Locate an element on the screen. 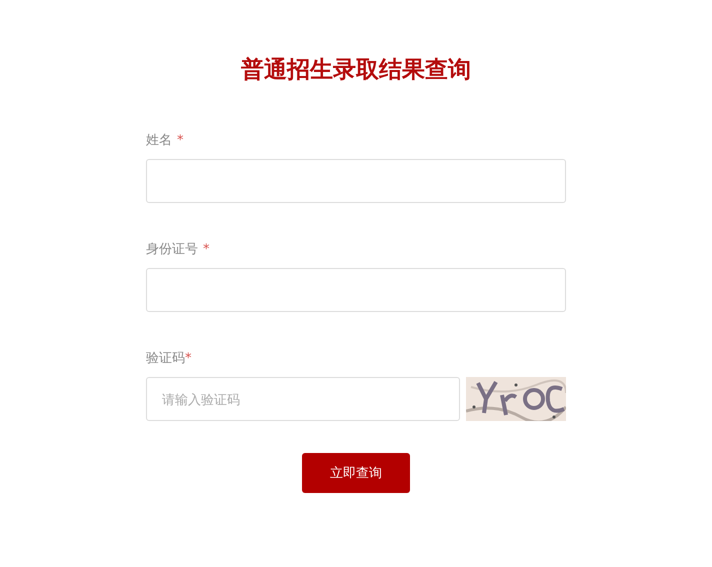  field-label: 身份证号 is located at coordinates (172, 249).